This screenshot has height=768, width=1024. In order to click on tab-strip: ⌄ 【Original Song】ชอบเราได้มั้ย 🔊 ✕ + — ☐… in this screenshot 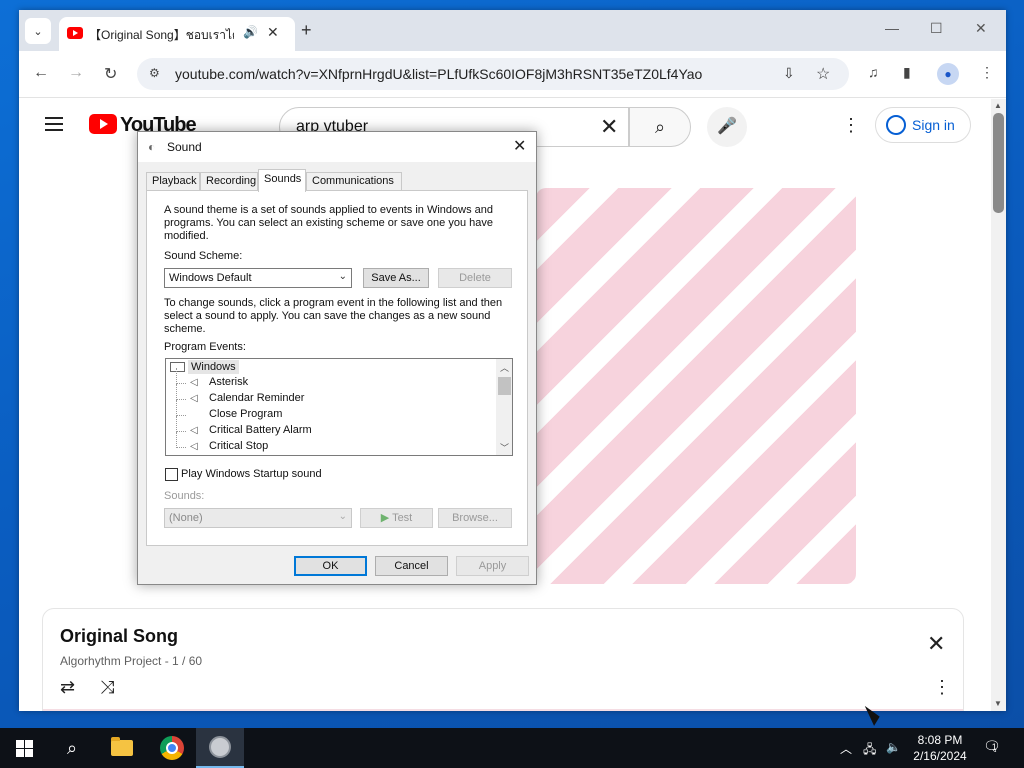, I will do `click(512, 30)`.